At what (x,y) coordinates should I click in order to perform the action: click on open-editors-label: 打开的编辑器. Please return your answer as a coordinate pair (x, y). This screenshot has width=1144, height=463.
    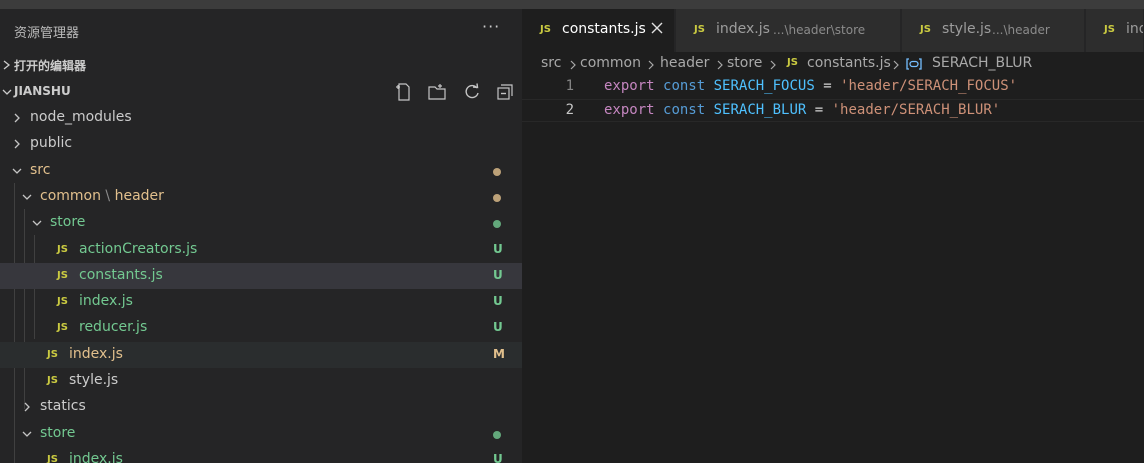
    Looking at the image, I should click on (50, 66).